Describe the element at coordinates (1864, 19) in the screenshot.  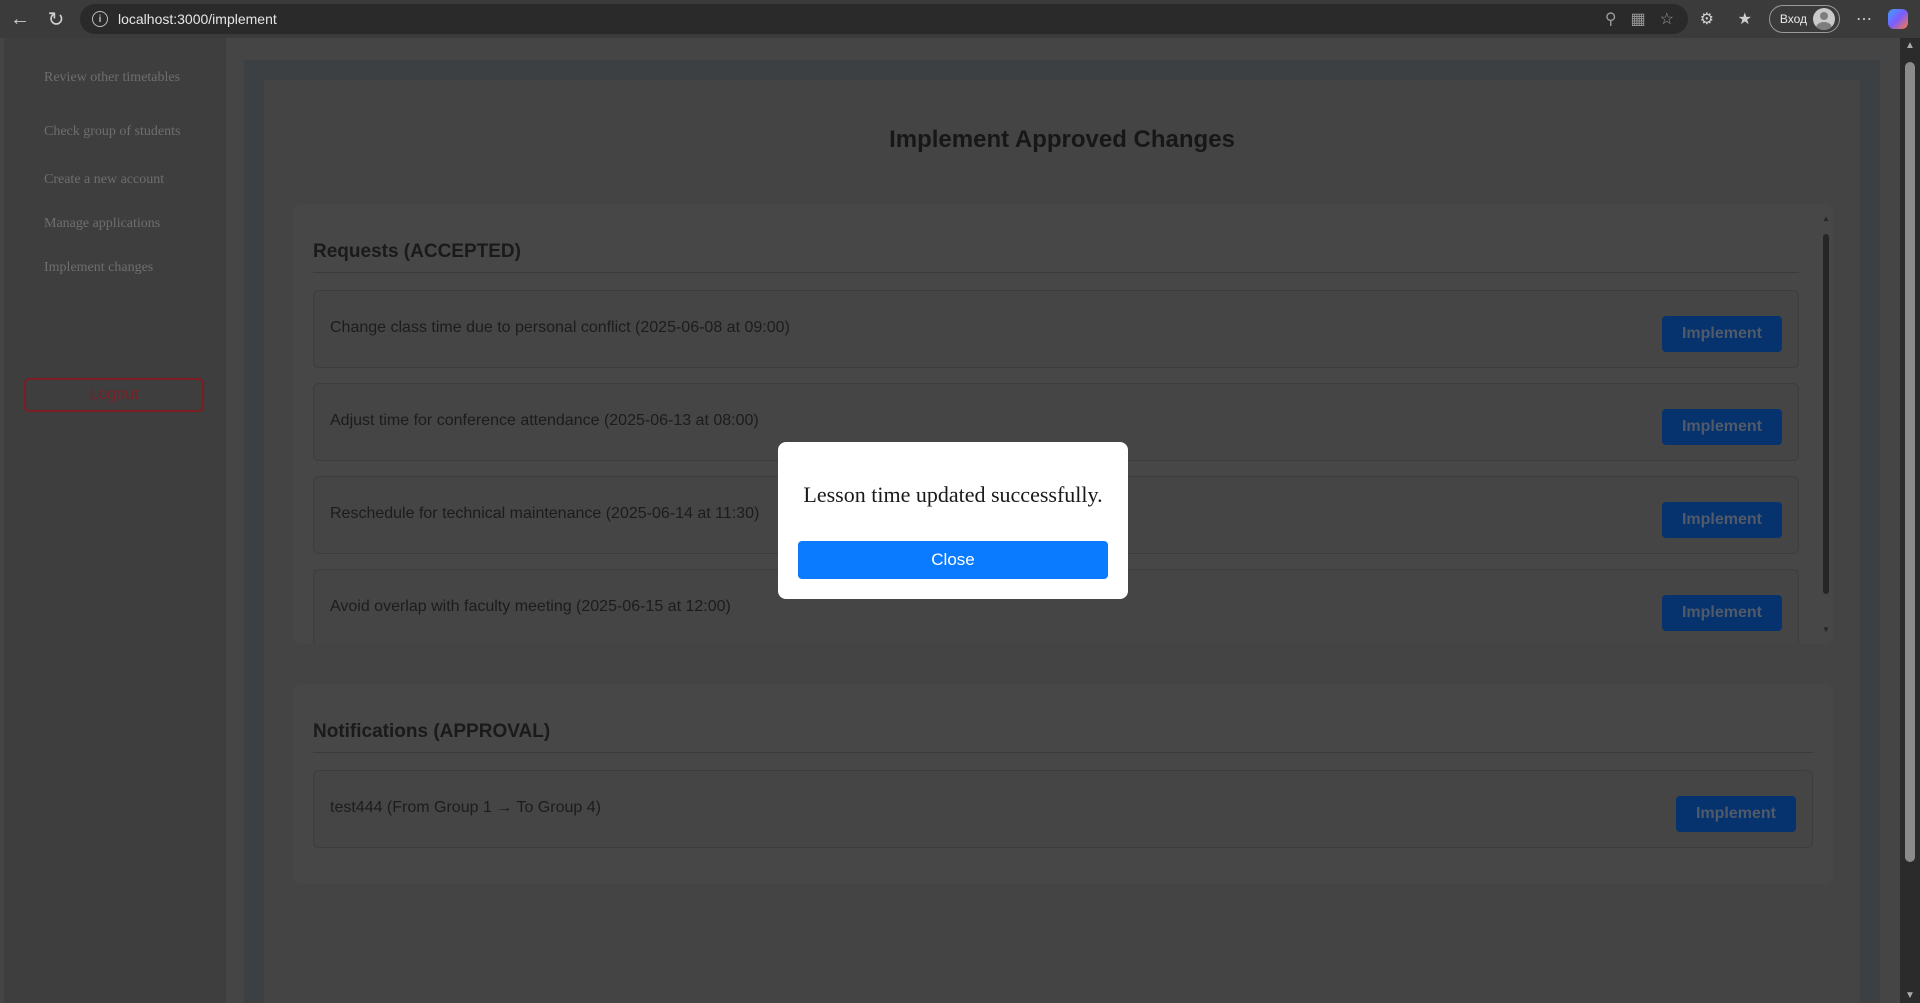
I see `more-menu-icon: ⋯` at that location.